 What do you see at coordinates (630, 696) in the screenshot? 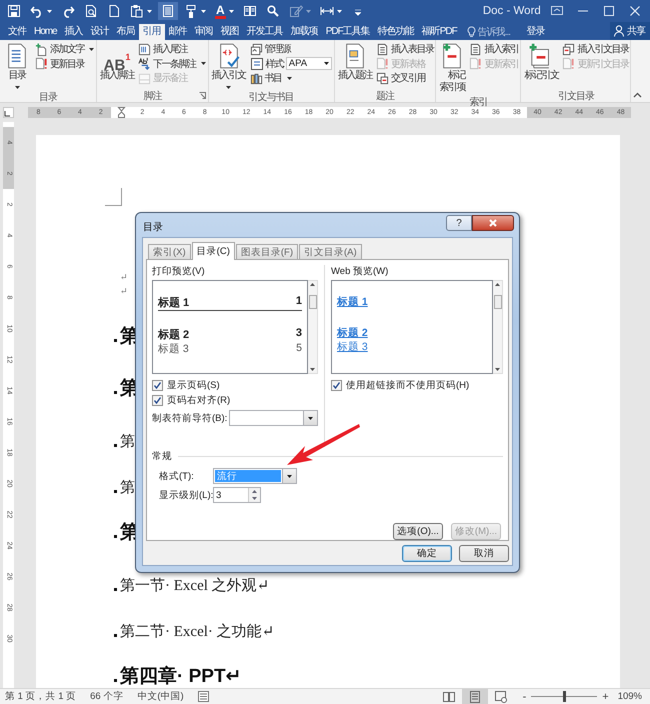
I see `zoom-level: 109%` at bounding box center [630, 696].